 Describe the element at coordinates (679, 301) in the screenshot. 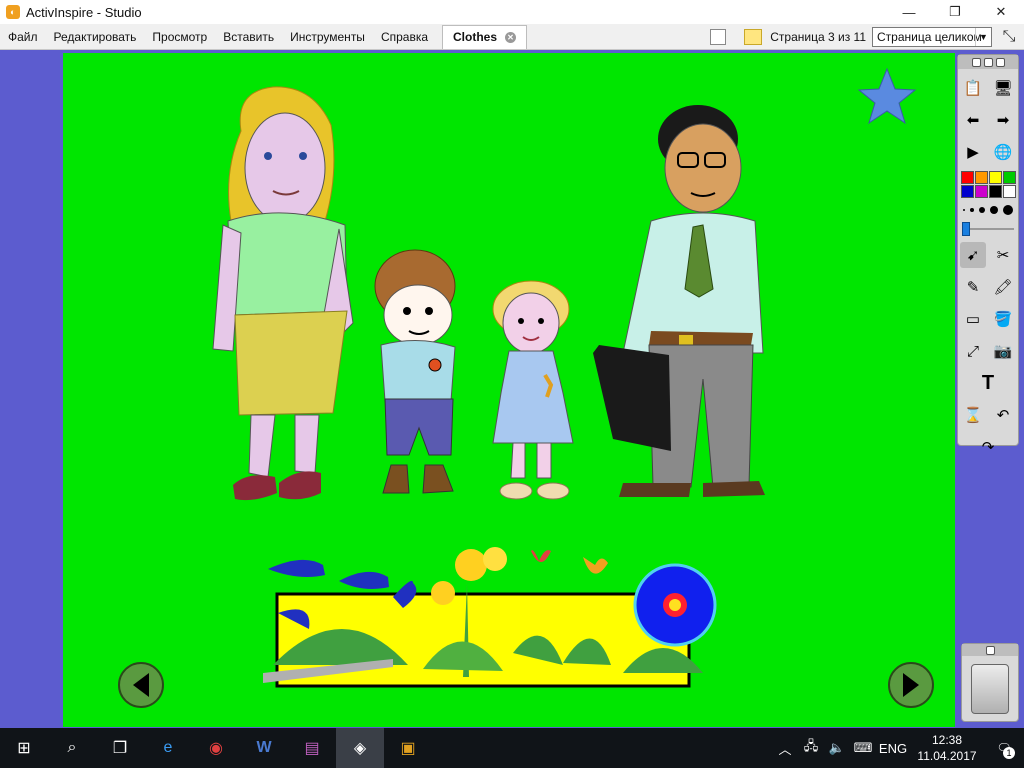

I see `father-figure` at that location.